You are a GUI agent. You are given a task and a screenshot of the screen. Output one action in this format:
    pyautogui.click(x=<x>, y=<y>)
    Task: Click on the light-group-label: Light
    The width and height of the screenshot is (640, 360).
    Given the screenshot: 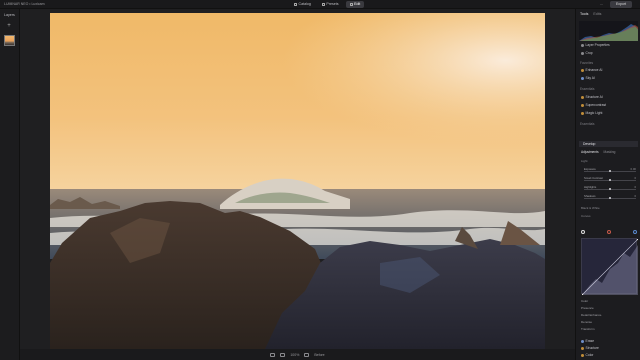 What is the action you would take?
    pyautogui.click(x=584, y=161)
    